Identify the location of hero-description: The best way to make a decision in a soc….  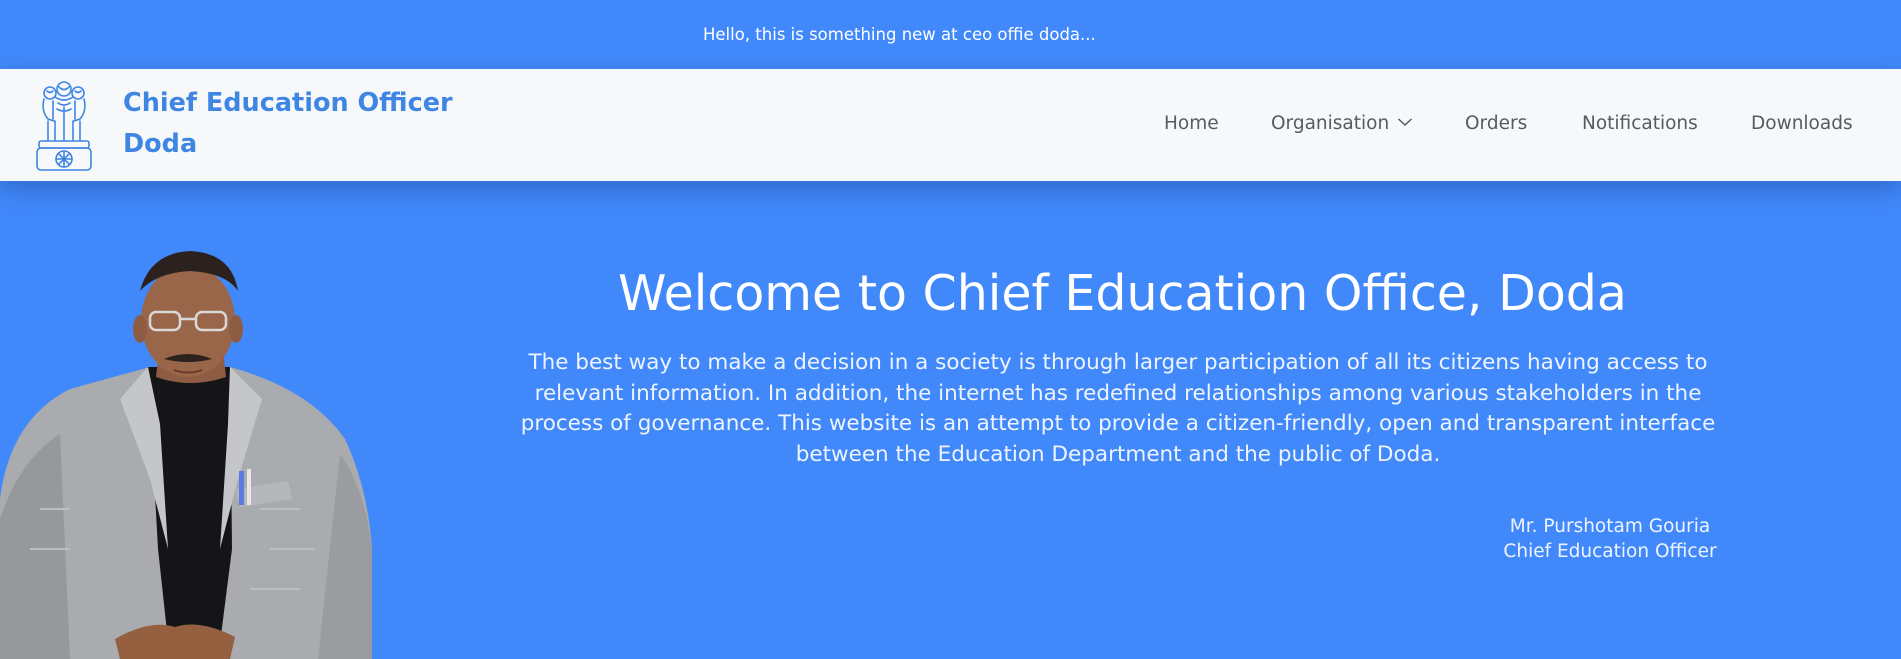
(1118, 408).